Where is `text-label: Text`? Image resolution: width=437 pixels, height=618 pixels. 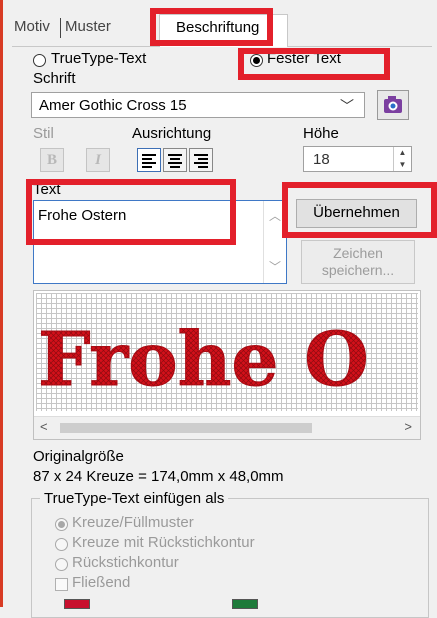 text-label: Text is located at coordinates (47, 189).